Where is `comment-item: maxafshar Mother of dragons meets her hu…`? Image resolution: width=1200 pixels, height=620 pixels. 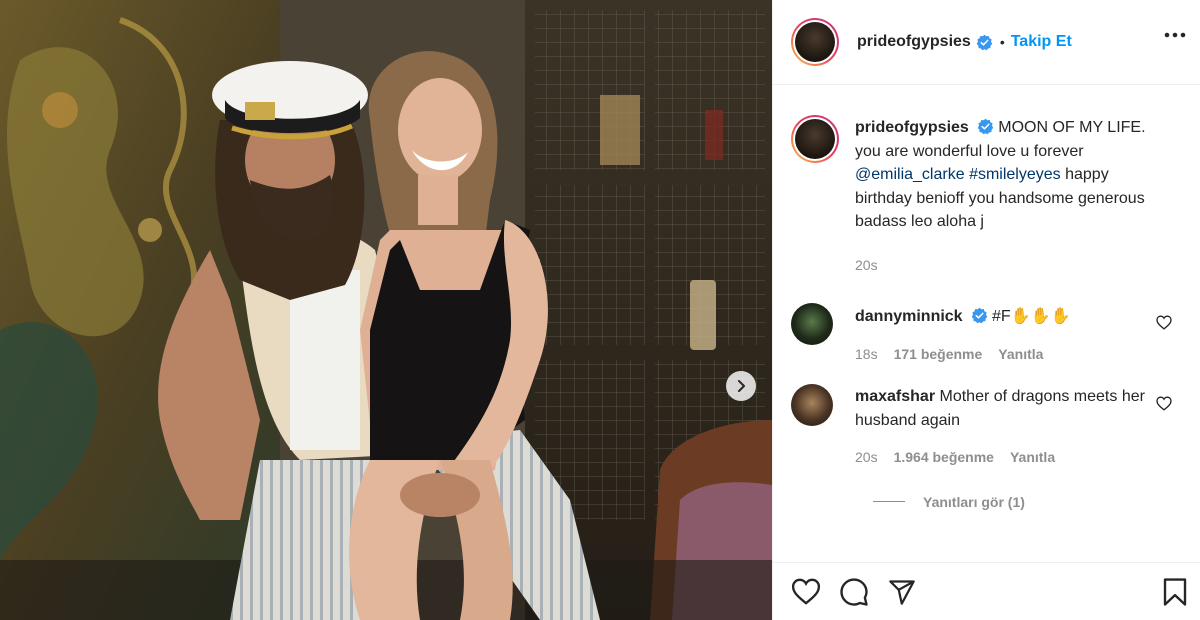
comment-item: maxafshar Mother of dragons meets her hu… is located at coordinates (986, 427).